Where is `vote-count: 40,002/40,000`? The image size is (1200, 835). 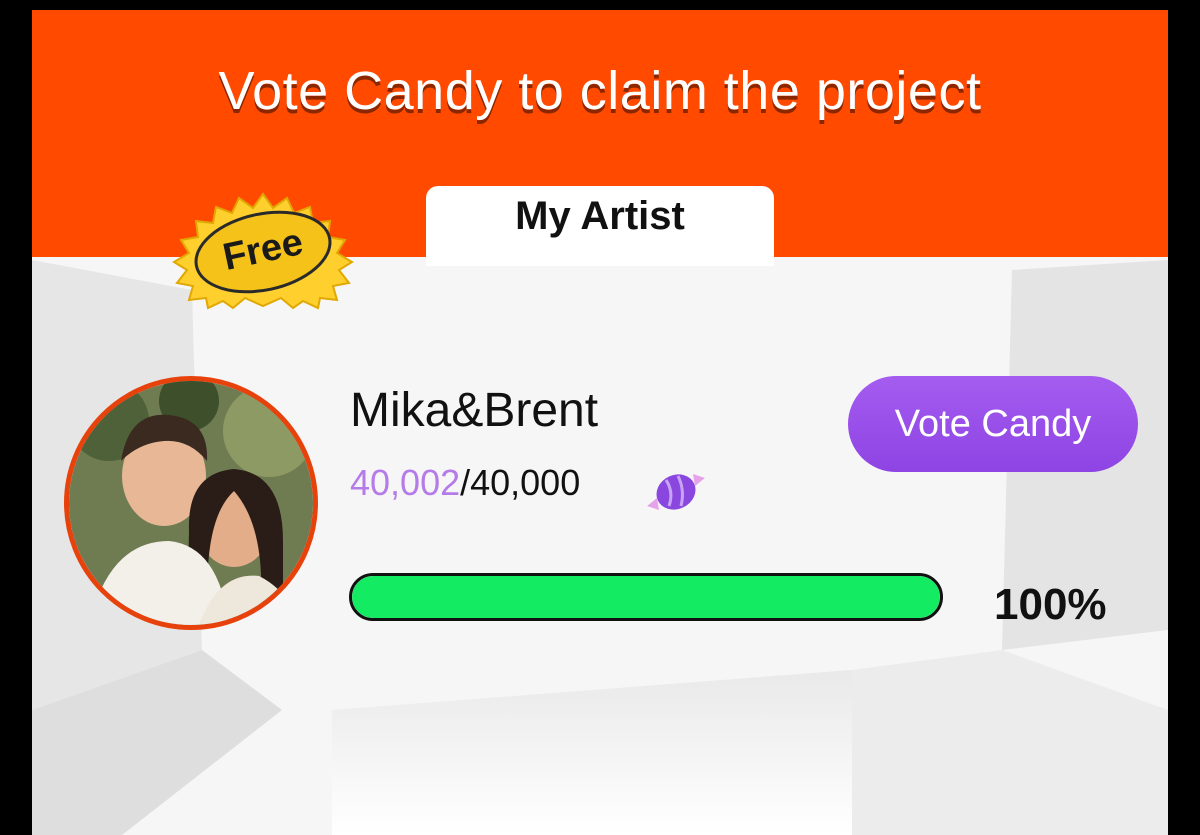
vote-count: 40,002/40,000 is located at coordinates (465, 483).